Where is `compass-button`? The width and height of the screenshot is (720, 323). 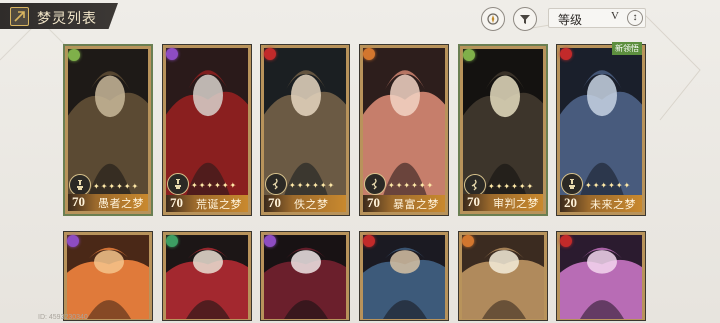
compass-button is located at coordinates (493, 19).